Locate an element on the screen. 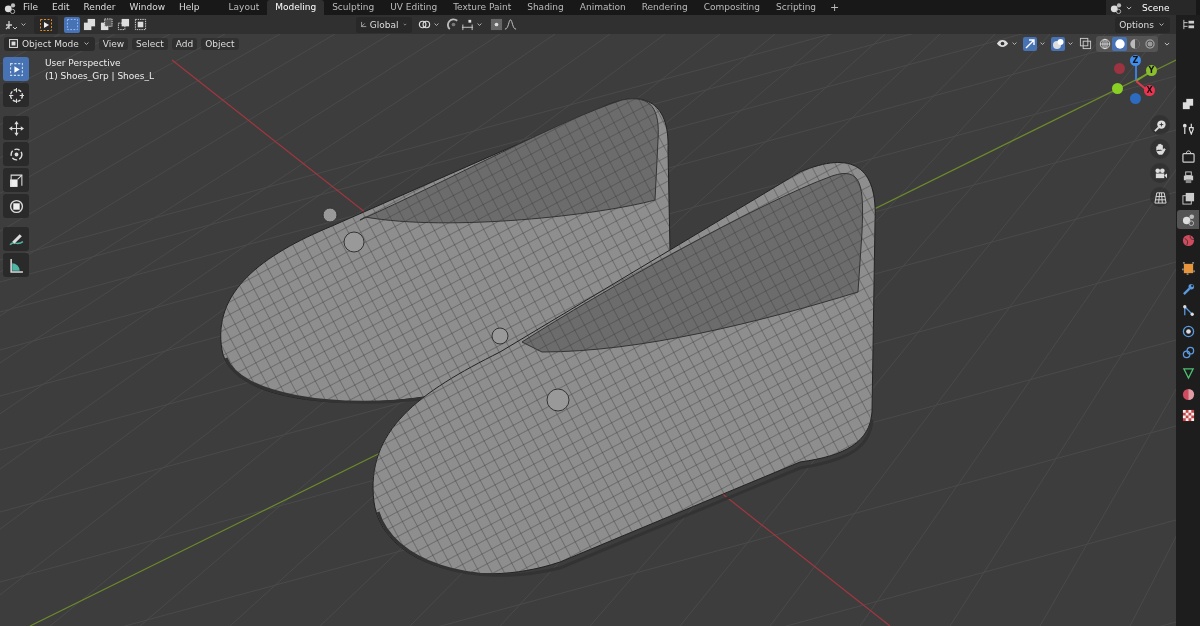  properties-tab is located at coordinates (1188, 219).